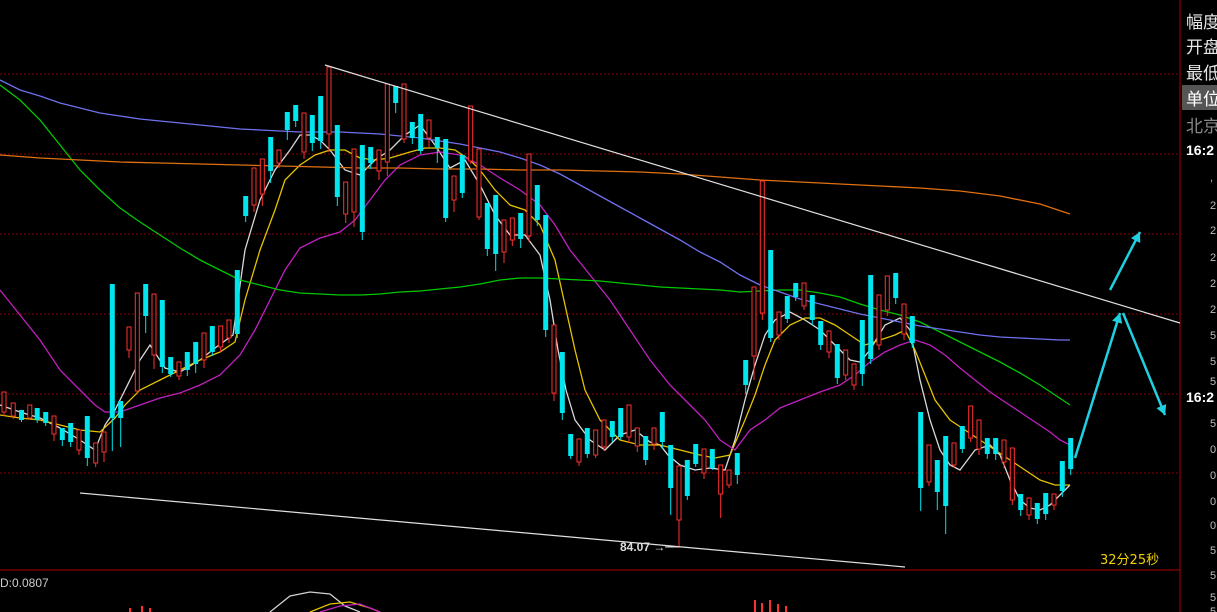 The width and height of the screenshot is (1217, 612). I want to click on side-tick-label: 2, so click(1213, 258).